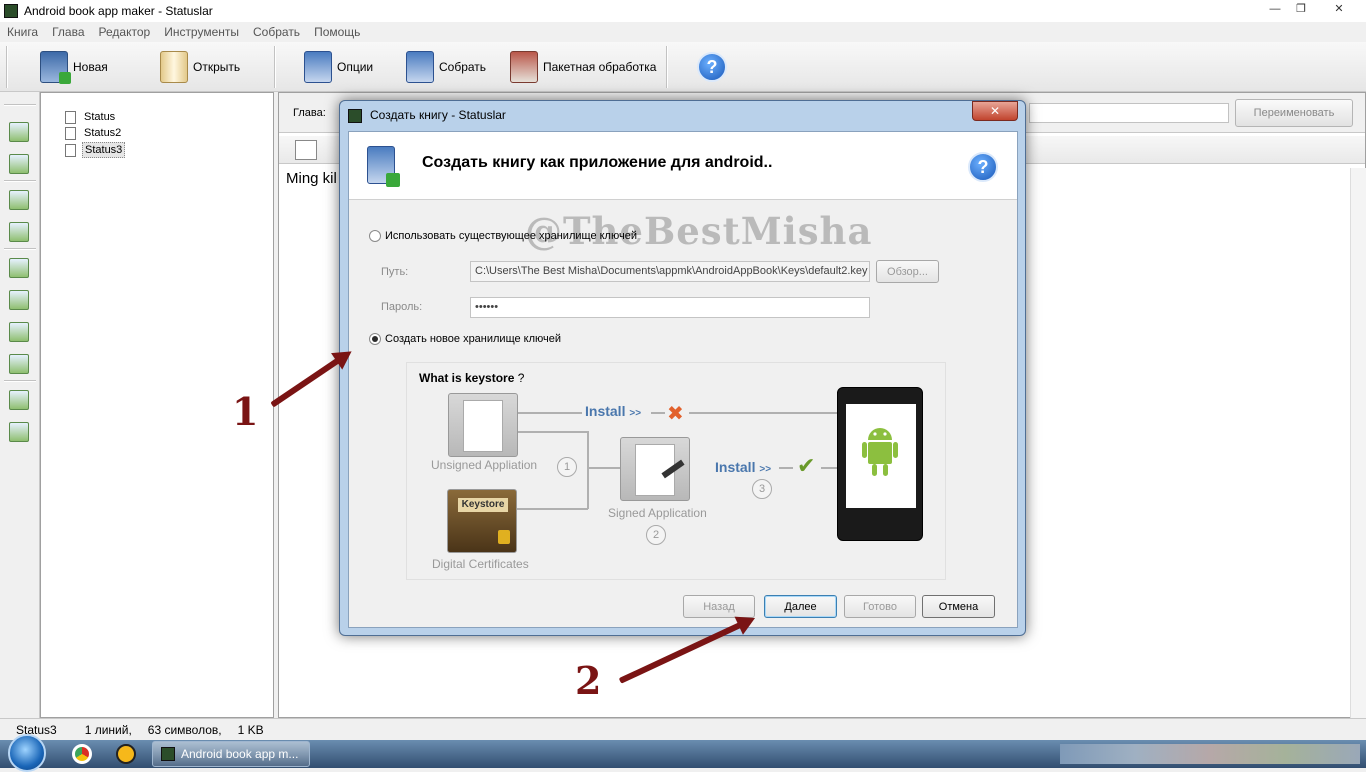 Image resolution: width=1366 pixels, height=772 pixels. Describe the element at coordinates (675, 414) in the screenshot. I see `cross-icon: ✖` at that location.